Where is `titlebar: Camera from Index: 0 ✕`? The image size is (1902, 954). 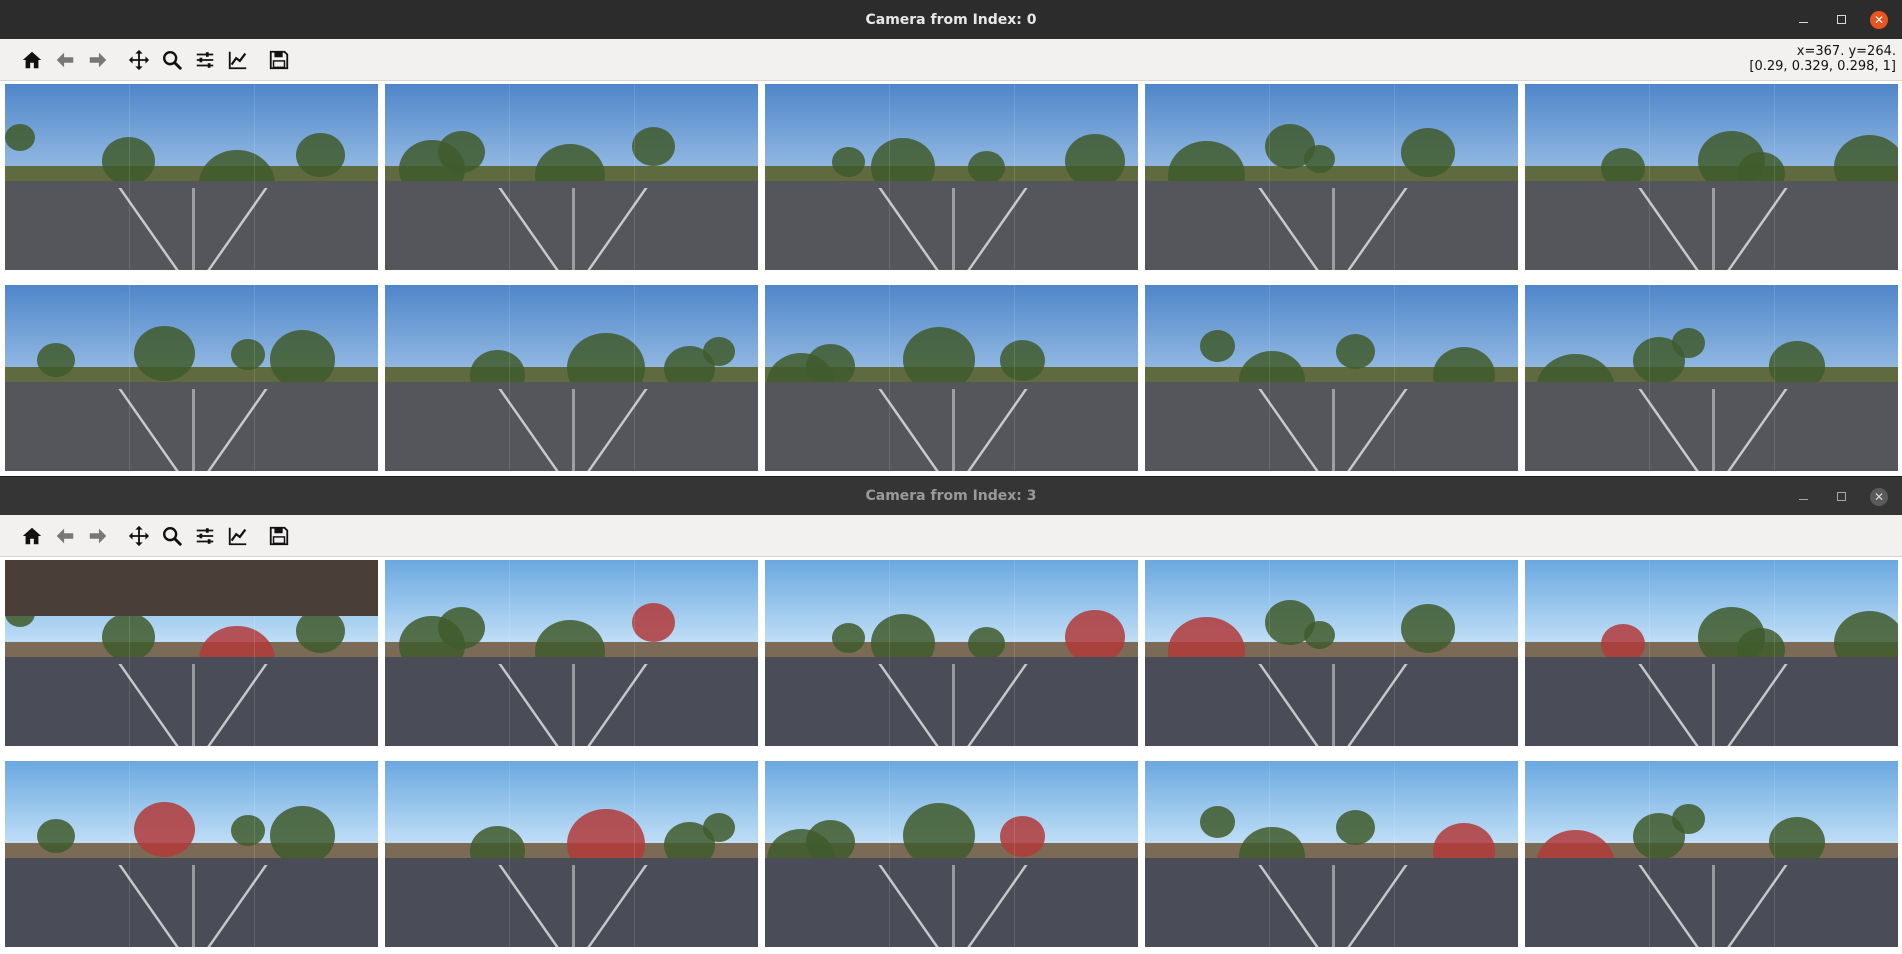 titlebar: Camera from Index: 0 ✕ is located at coordinates (951, 19).